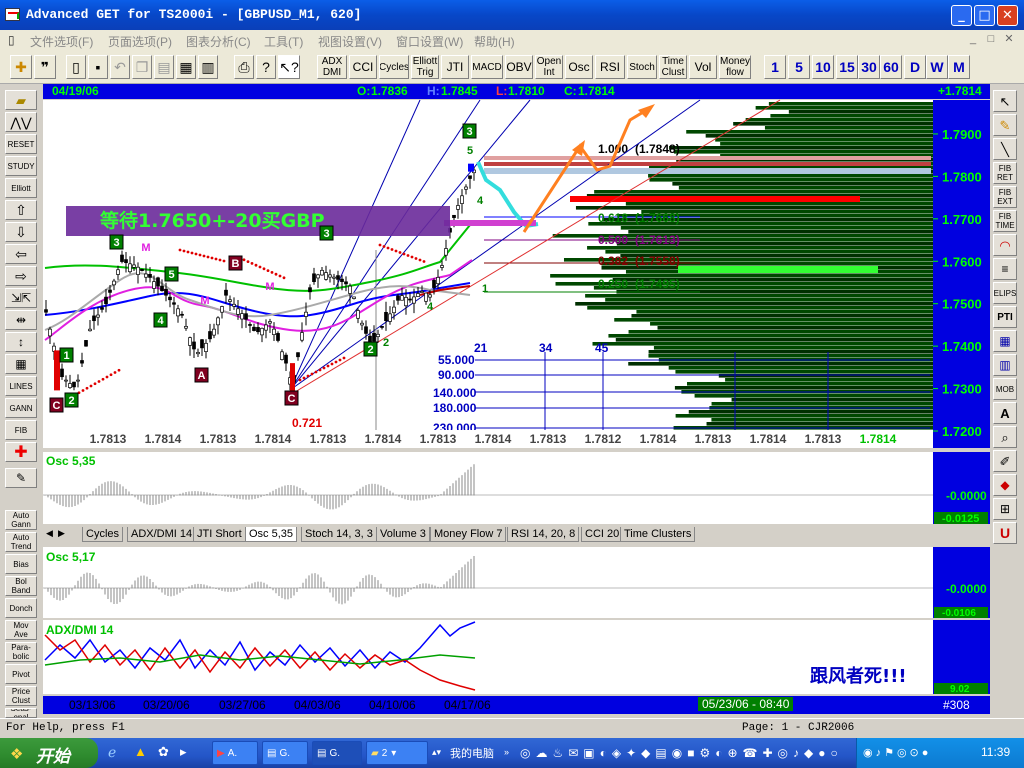 The height and width of the screenshot is (768, 1024). Describe the element at coordinates (579, 67) in the screenshot. I see `study-osc-button: Osc` at that location.